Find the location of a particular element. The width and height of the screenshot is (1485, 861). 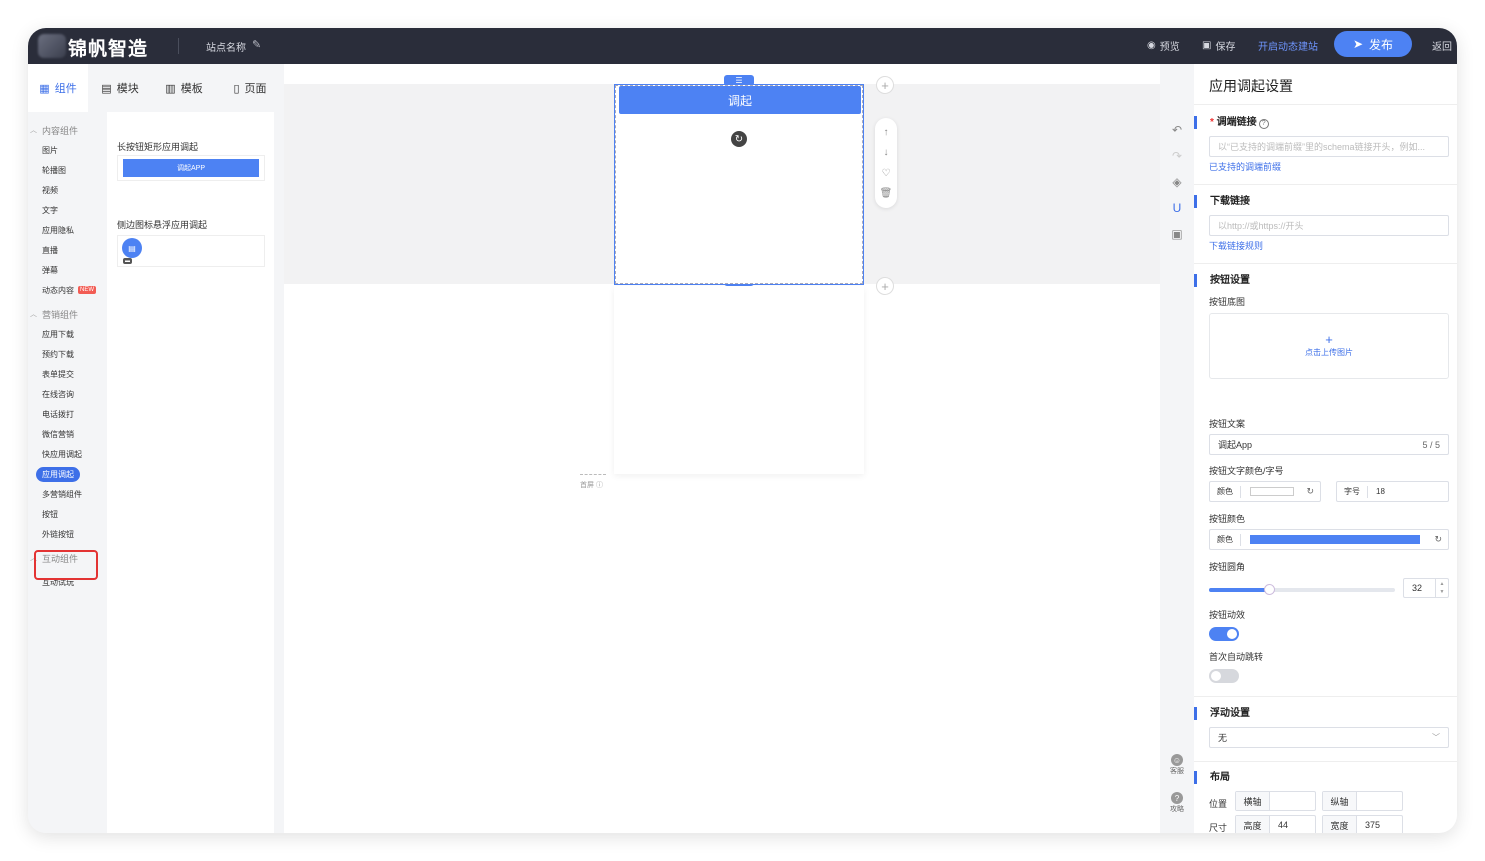

category-item: 外链按钮 is located at coordinates (67, 534).